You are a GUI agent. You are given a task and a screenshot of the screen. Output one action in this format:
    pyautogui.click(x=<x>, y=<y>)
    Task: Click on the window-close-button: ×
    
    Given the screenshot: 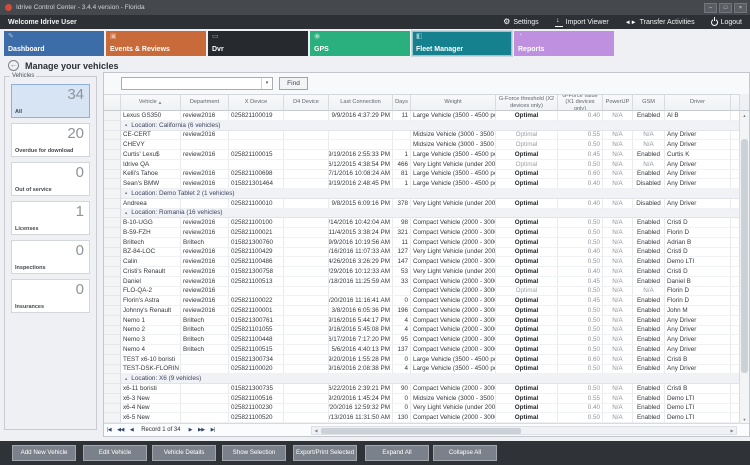 What is the action you would take?
    pyautogui.click(x=740, y=7)
    